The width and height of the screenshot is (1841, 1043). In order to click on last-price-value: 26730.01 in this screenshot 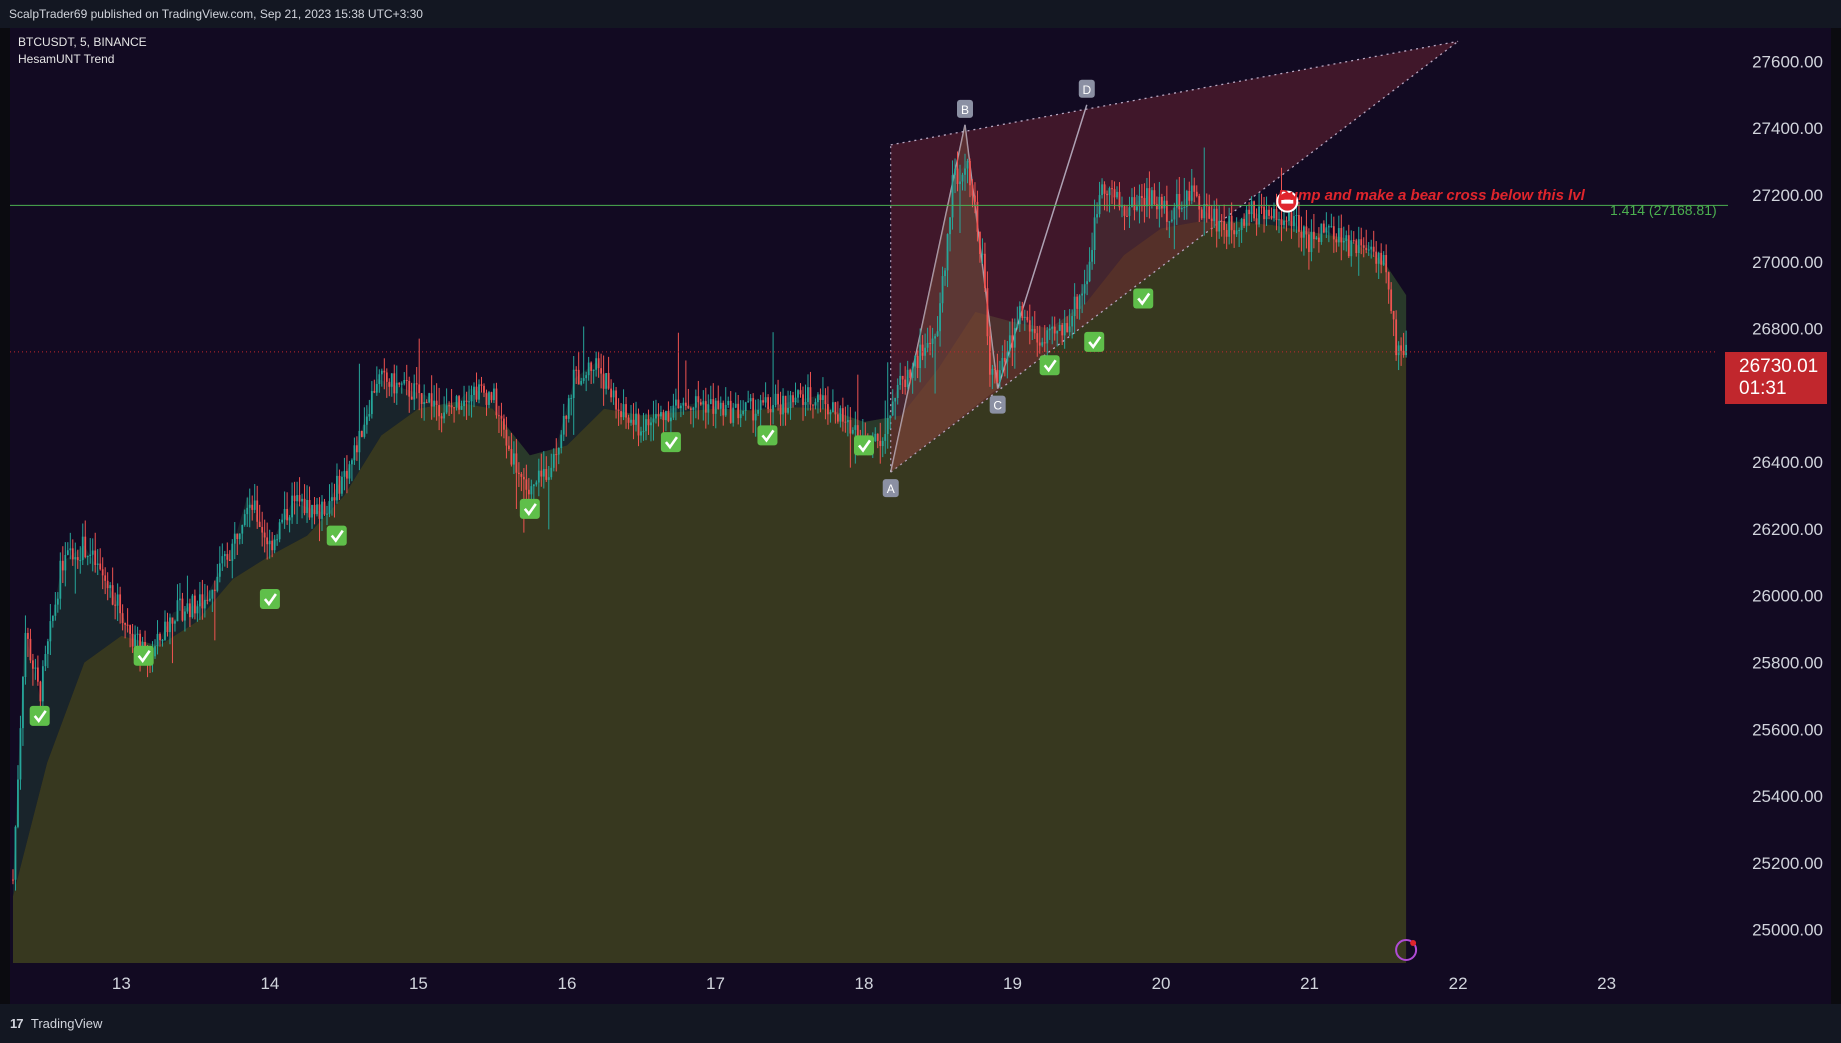, I will do `click(1779, 366)`.